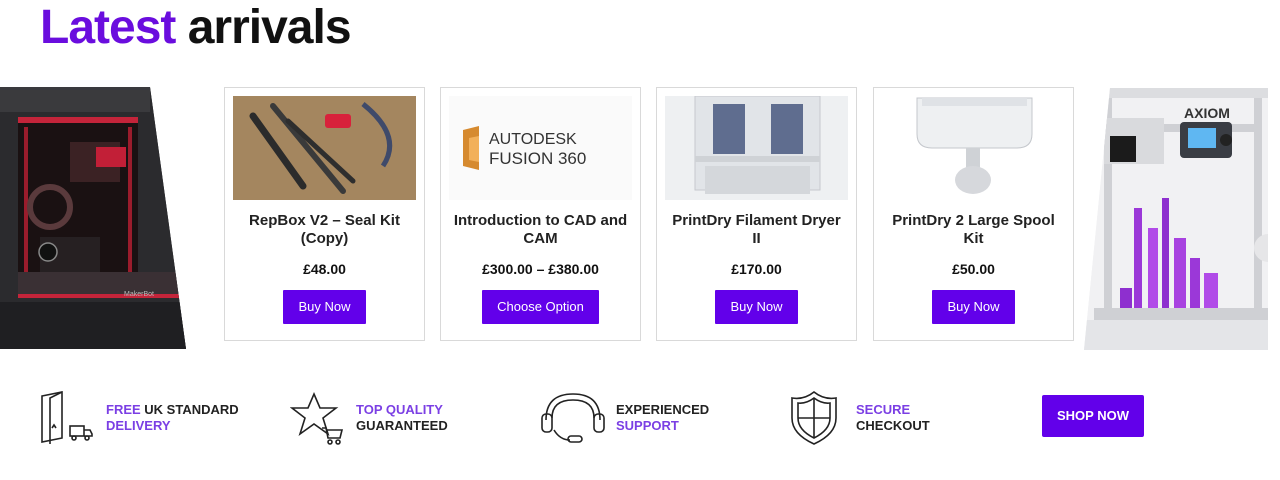 This screenshot has width=1280, height=480. Describe the element at coordinates (756, 230) in the screenshot. I see `product-title: PrintDry Filament Dryer II` at that location.